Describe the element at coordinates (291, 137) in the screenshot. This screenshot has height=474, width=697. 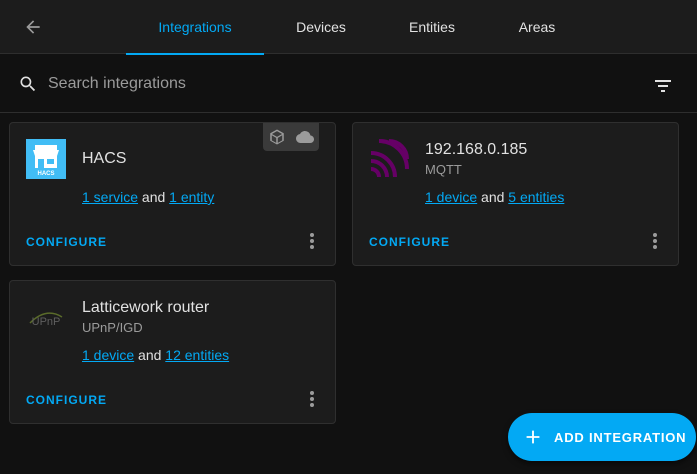
I see `card-badges` at that location.